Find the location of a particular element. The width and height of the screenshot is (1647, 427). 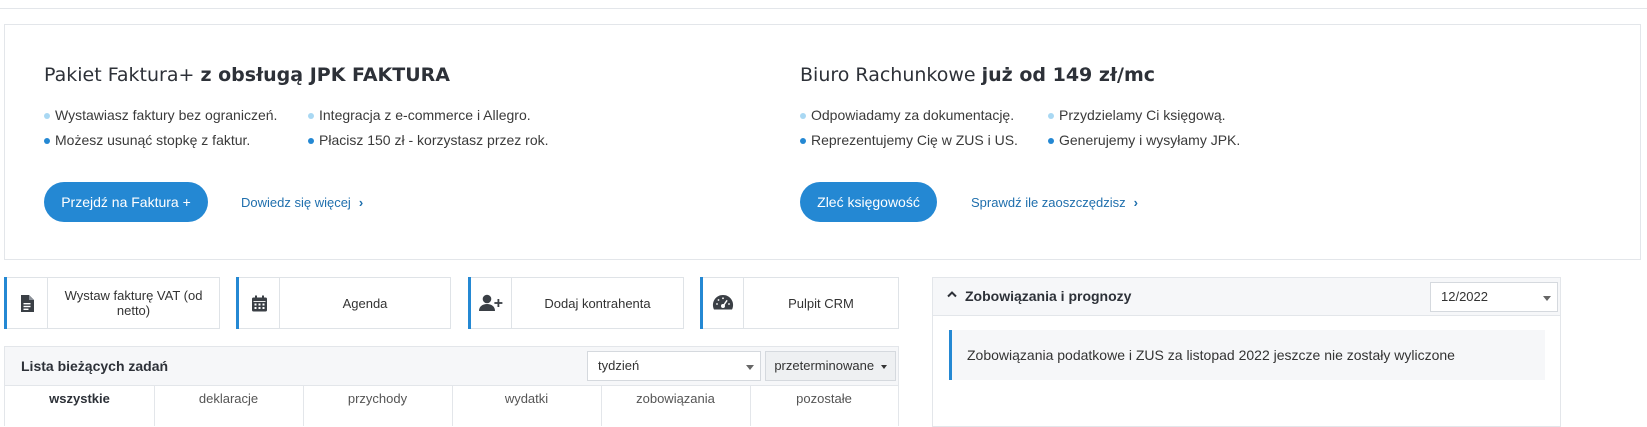

period-select: tydzień is located at coordinates (674, 366).